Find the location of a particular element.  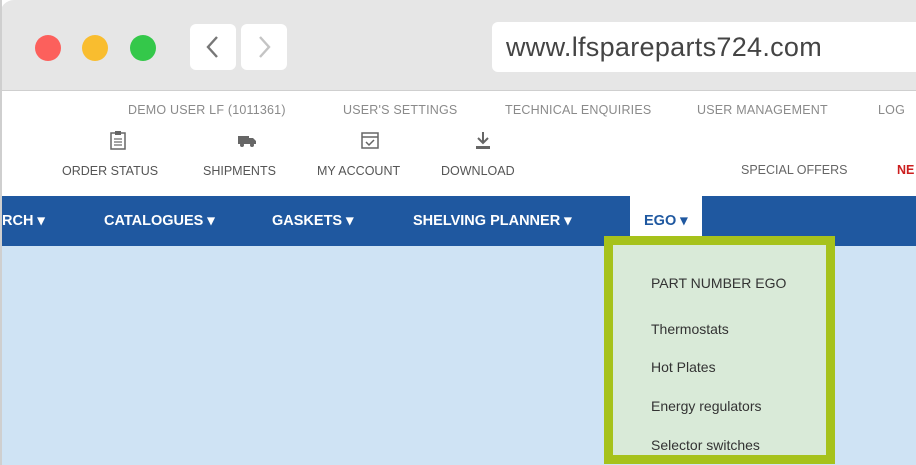

nav-catalogues: CATALOGUES ▾ is located at coordinates (159, 221).